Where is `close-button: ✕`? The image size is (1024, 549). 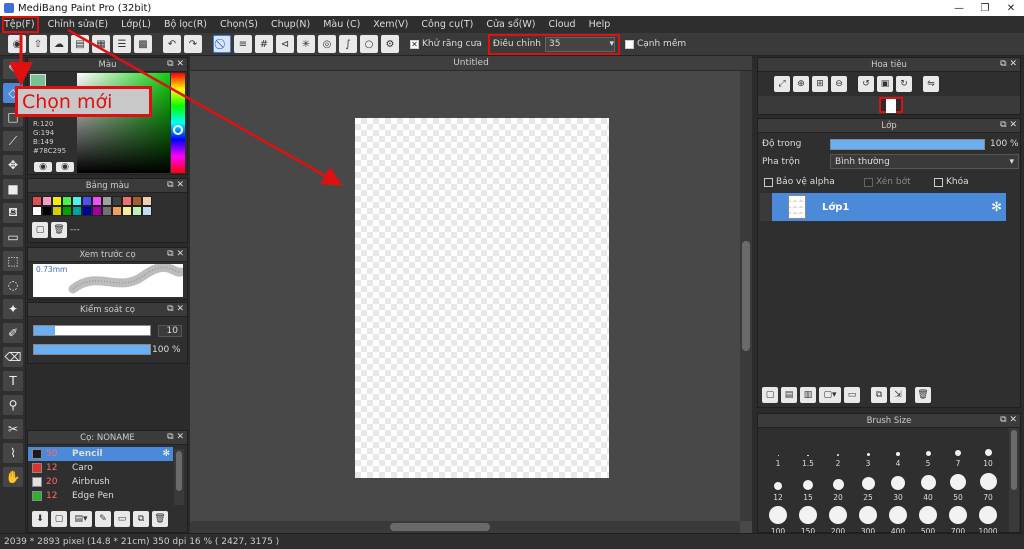 close-button: ✕ is located at coordinates (1011, 8).